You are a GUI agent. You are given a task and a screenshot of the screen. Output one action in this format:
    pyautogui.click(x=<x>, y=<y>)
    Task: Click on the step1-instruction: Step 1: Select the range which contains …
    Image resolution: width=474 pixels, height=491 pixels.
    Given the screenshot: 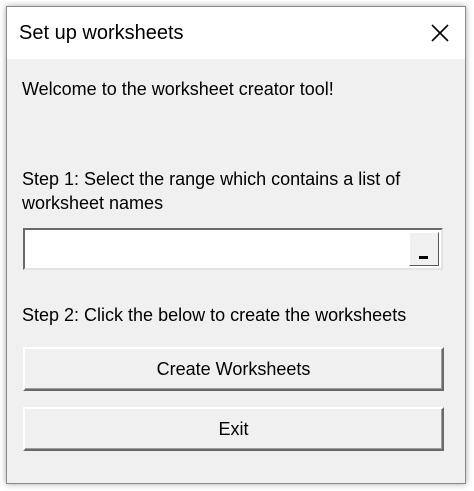 What is the action you would take?
    pyautogui.click(x=211, y=191)
    